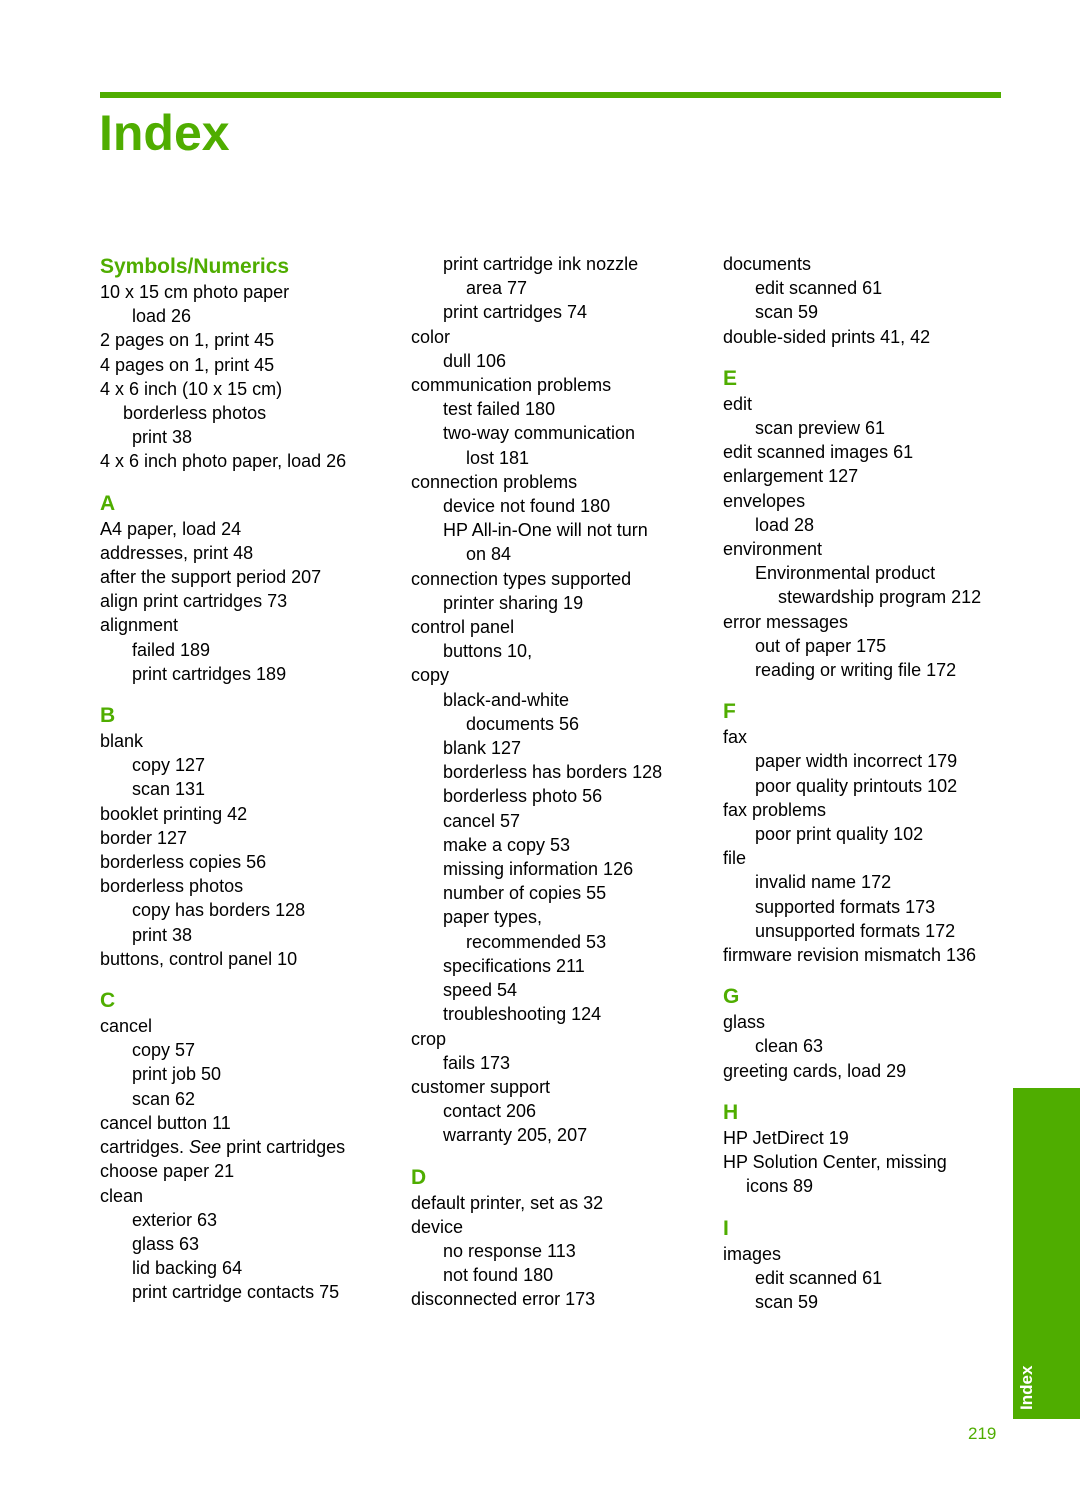 The height and width of the screenshot is (1495, 1080). What do you see at coordinates (731, 1112) in the screenshot?
I see `section-heading: H` at bounding box center [731, 1112].